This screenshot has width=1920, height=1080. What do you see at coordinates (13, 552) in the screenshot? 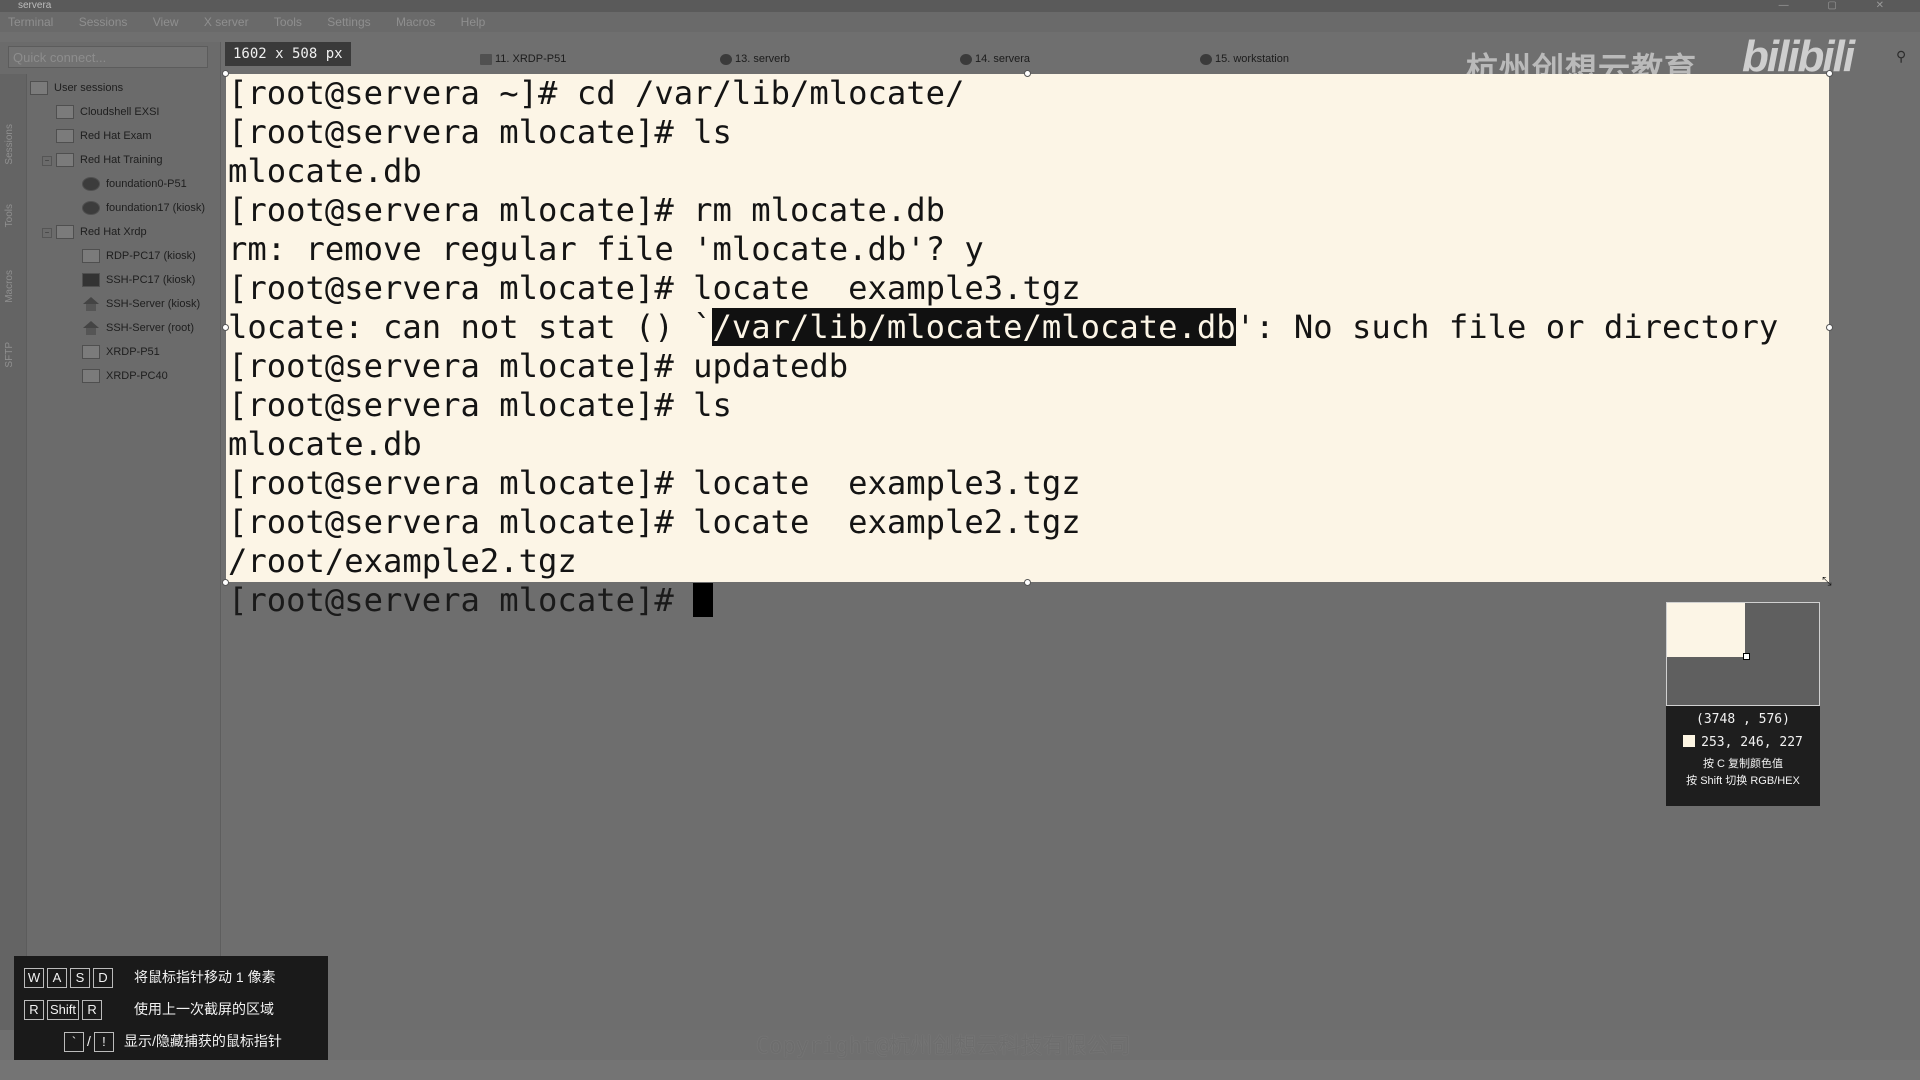
I see `side-tab-strip: Sessions Tools Macros SFTP` at bounding box center [13, 552].